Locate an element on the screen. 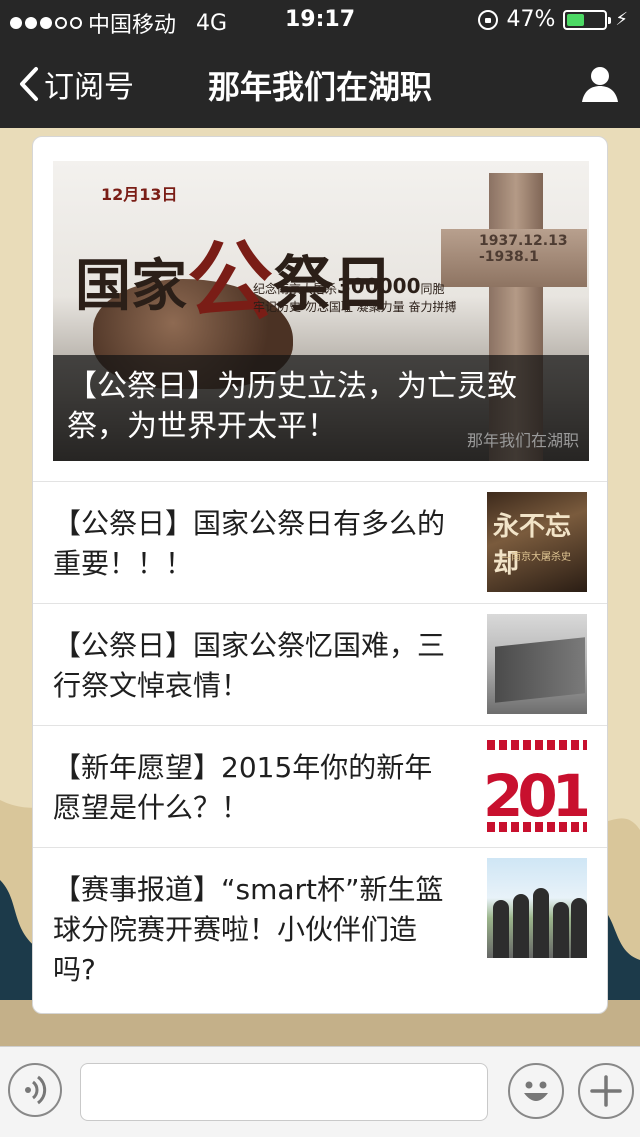  status-bar: 中国移动 4G 19:17 47% ⚡ is located at coordinates (320, 20).